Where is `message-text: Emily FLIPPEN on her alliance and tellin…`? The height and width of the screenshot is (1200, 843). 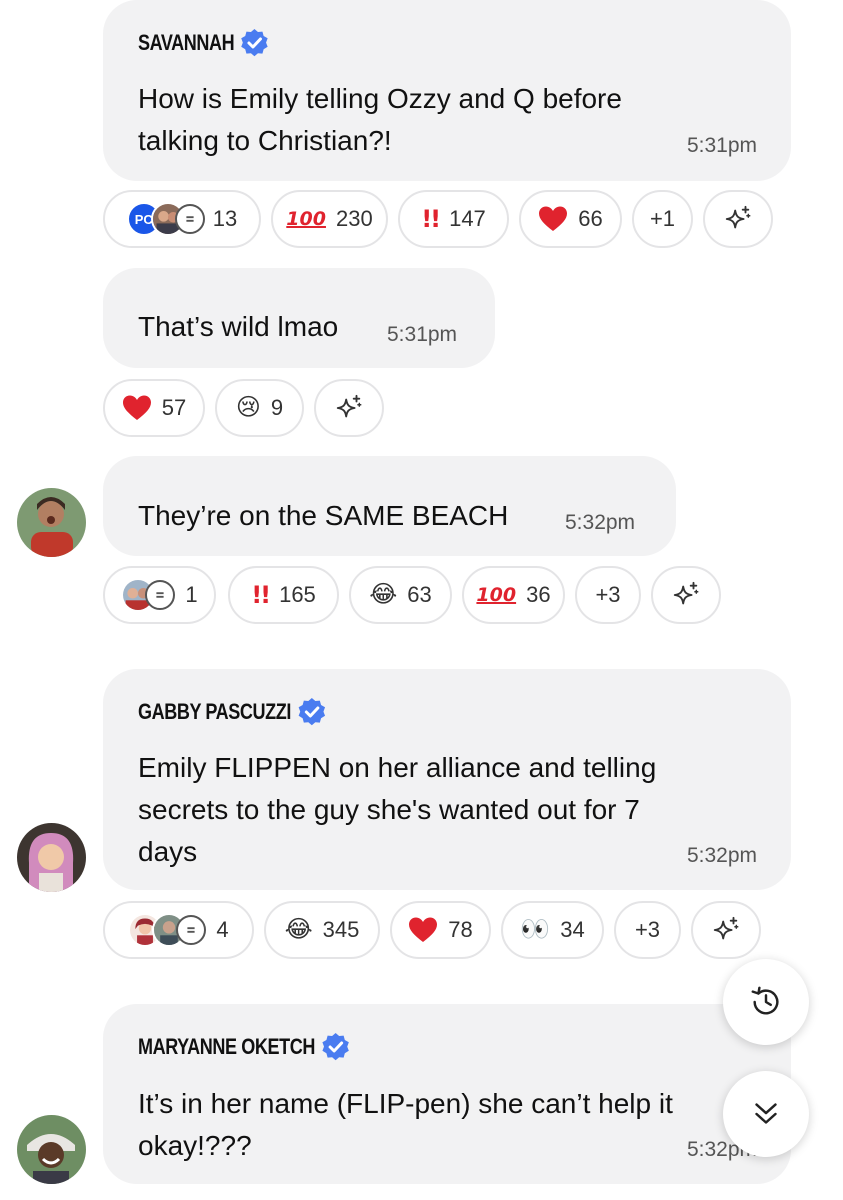 message-text: Emily FLIPPEN on her alliance and tellin… is located at coordinates (397, 810).